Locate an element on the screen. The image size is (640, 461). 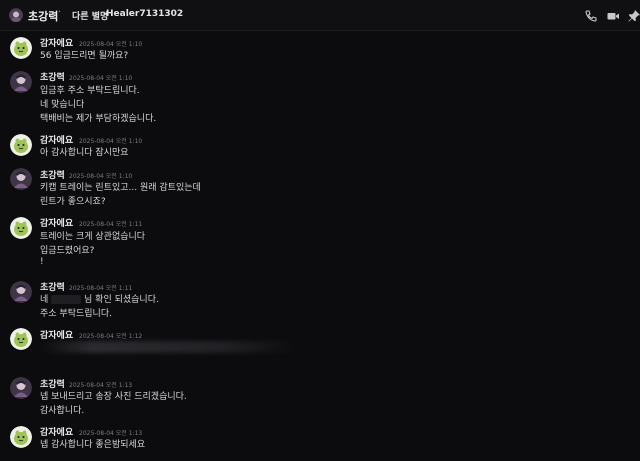
message-text: 린트가 좋으시죠? is located at coordinates (73, 202).